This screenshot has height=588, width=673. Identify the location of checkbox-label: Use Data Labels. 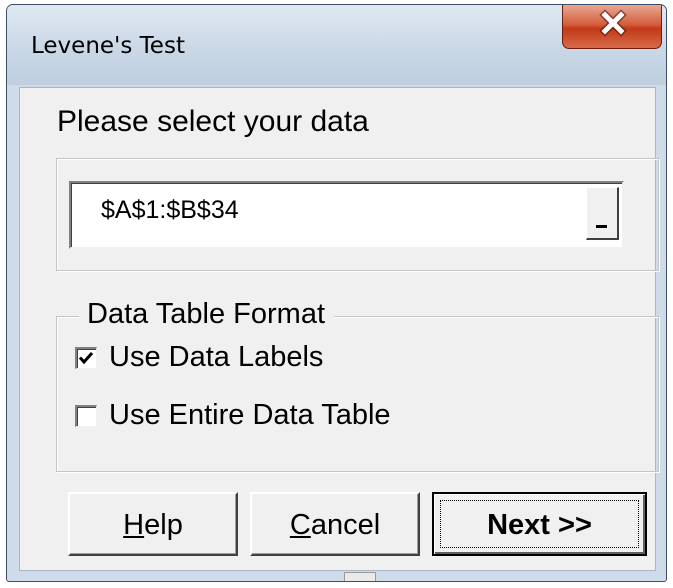
(216, 357).